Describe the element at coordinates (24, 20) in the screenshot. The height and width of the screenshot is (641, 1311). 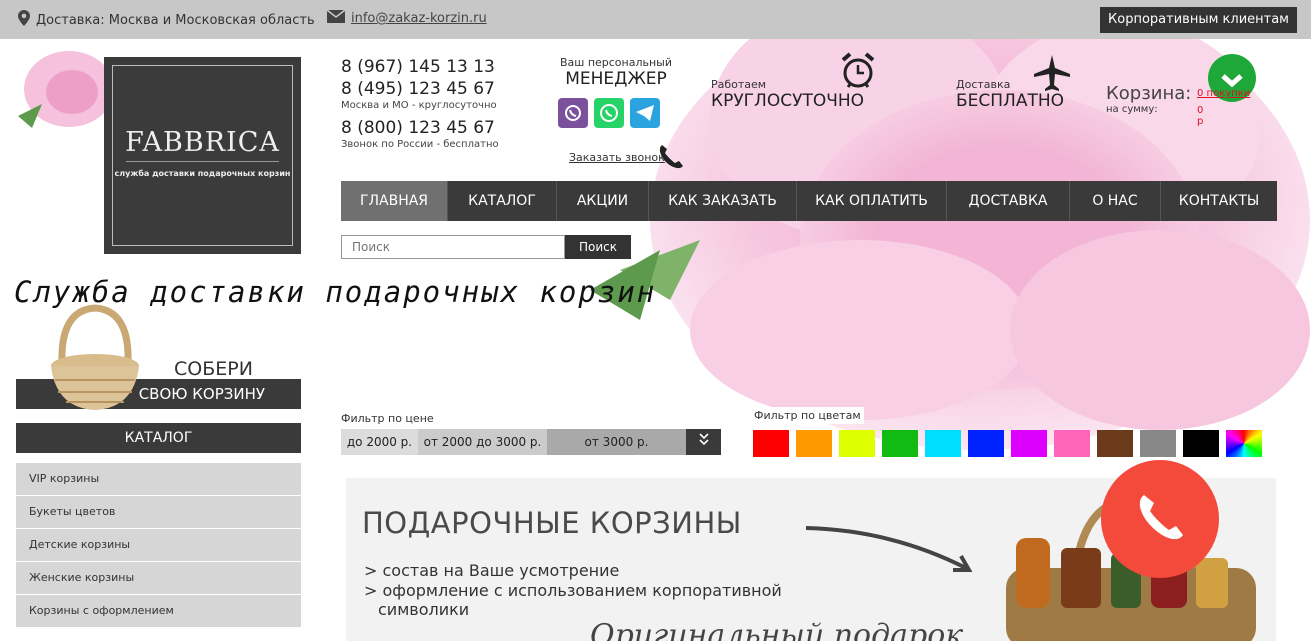
I see `location-pin-icon` at that location.